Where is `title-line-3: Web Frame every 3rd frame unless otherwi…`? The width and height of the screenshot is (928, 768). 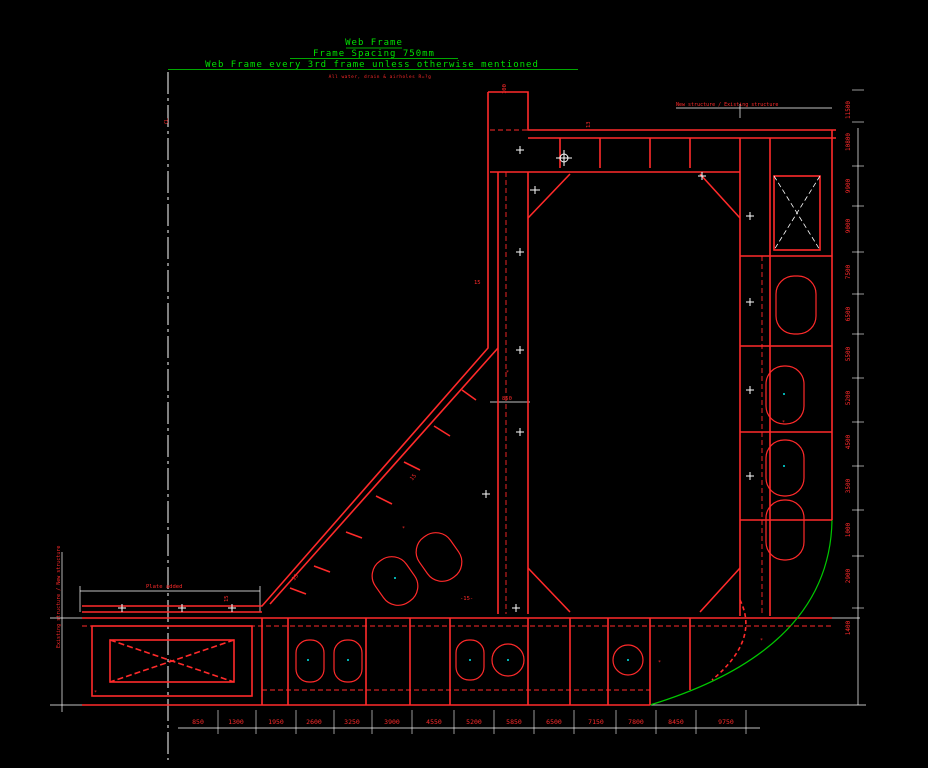 title-line-3: Web Frame every 3rd frame unless otherwi… is located at coordinates (372, 65).